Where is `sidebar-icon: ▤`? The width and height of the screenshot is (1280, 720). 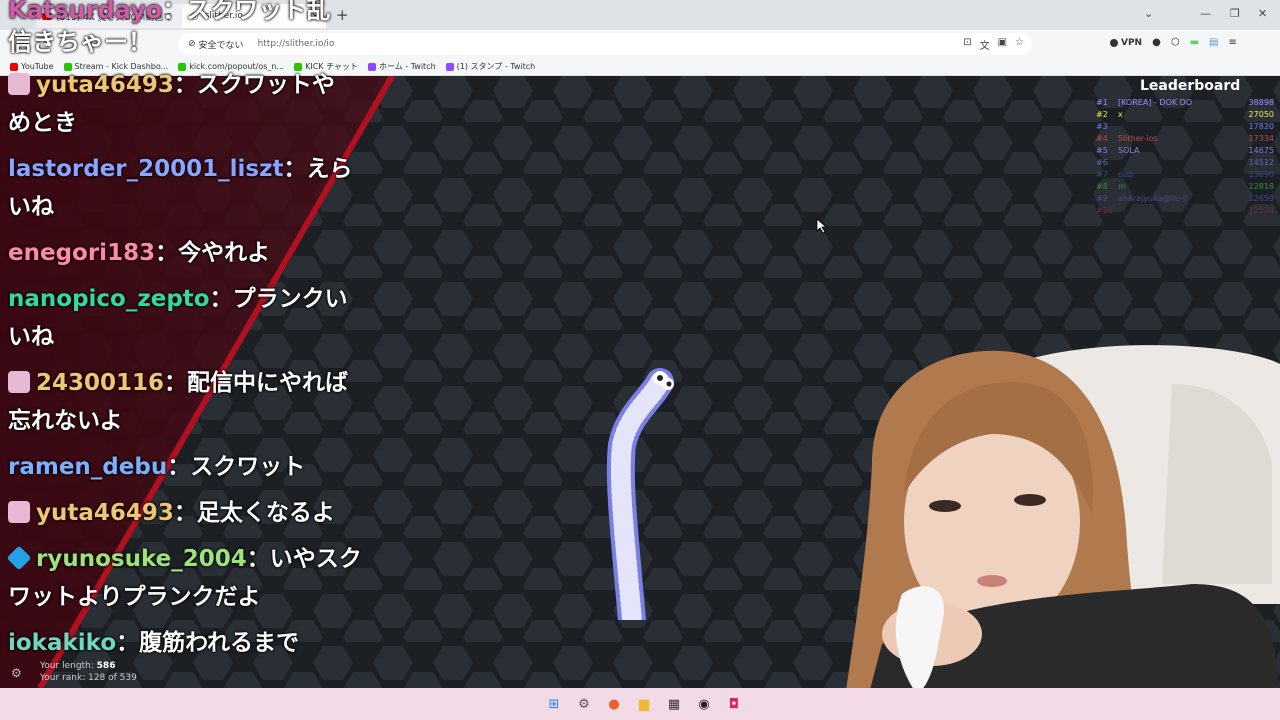 sidebar-icon: ▤ is located at coordinates (1213, 42).